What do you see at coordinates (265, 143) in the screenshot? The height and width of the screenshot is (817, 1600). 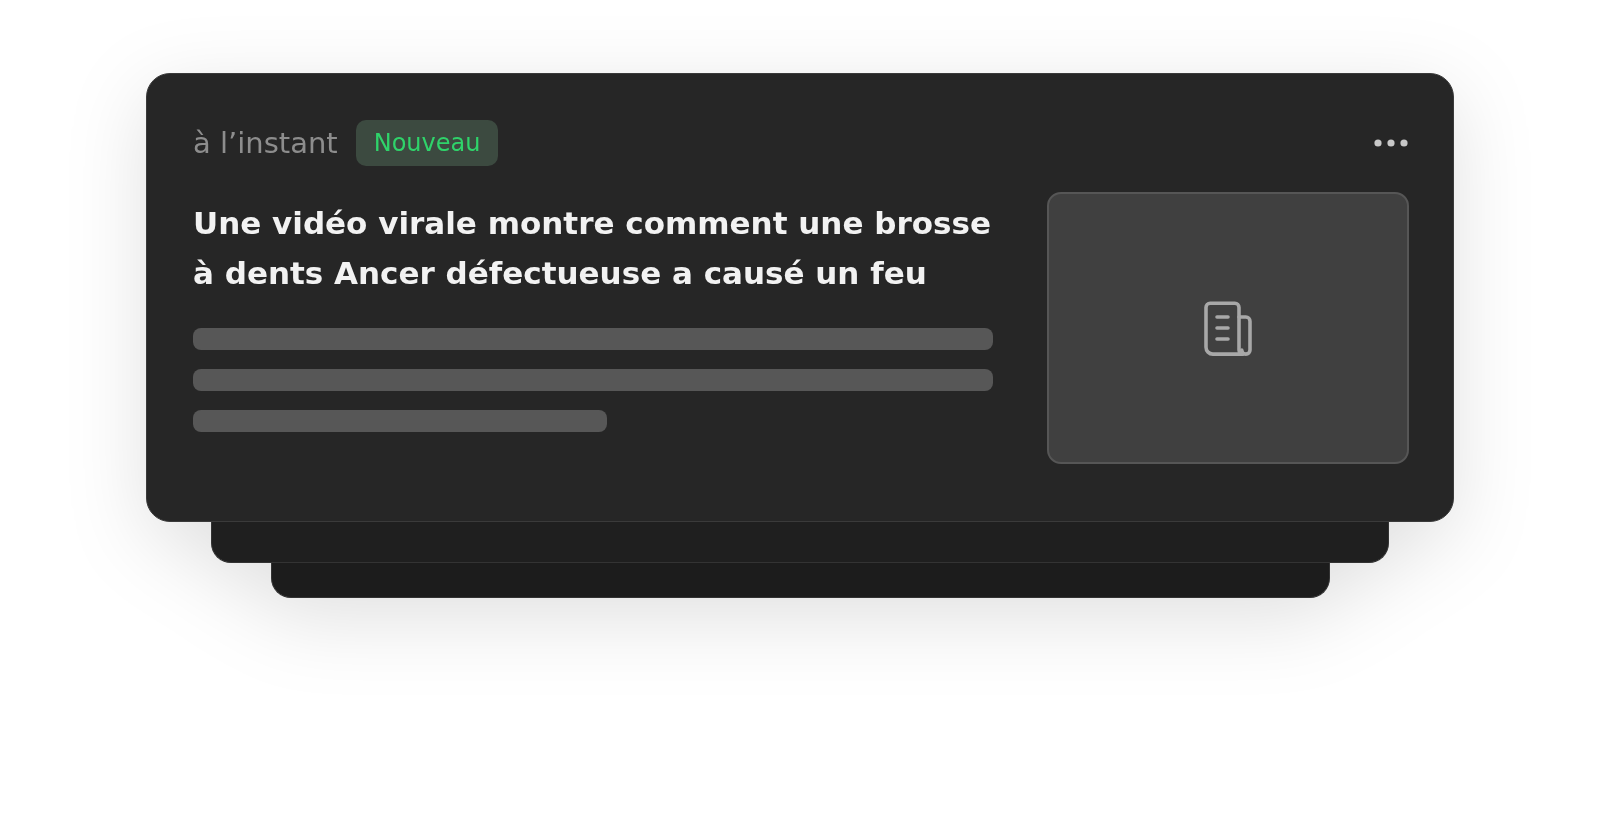 I see `timestamp: à l’instant` at bounding box center [265, 143].